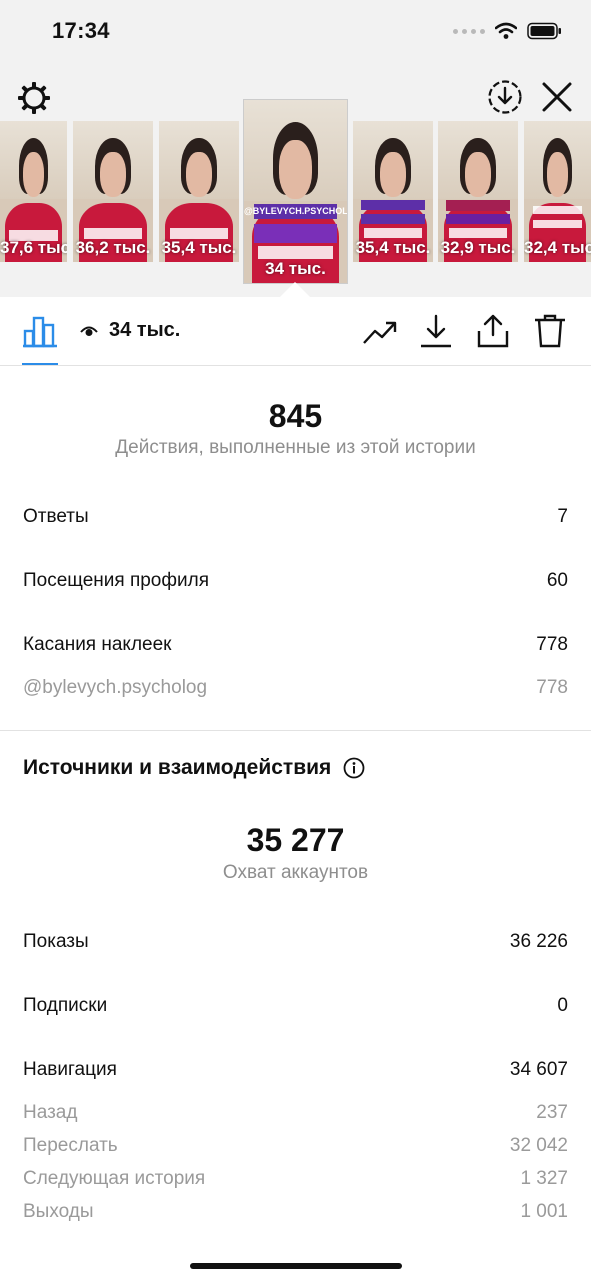  I want to click on story-thumbnail-selected: @BYLEVYCH.PSYCHOLOG 34 тыс., so click(295, 191).